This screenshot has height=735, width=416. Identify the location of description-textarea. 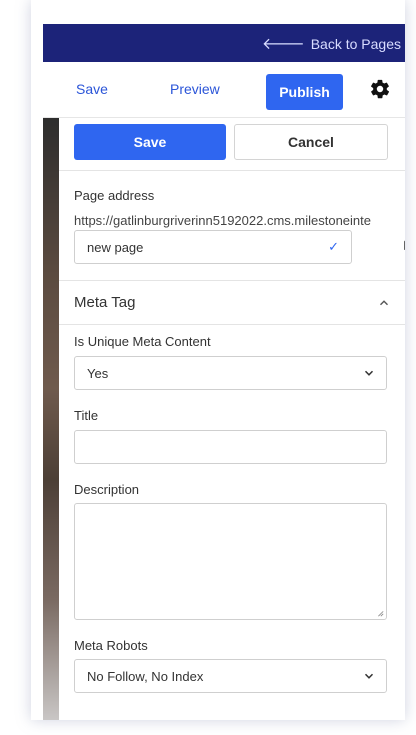
(230, 561).